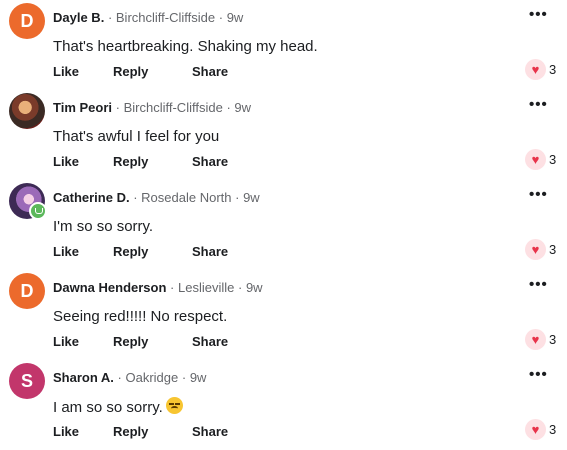 This screenshot has height=450, width=567. I want to click on comment-meta: Catherine D. · Rosedale North · 9w, so click(156, 198).